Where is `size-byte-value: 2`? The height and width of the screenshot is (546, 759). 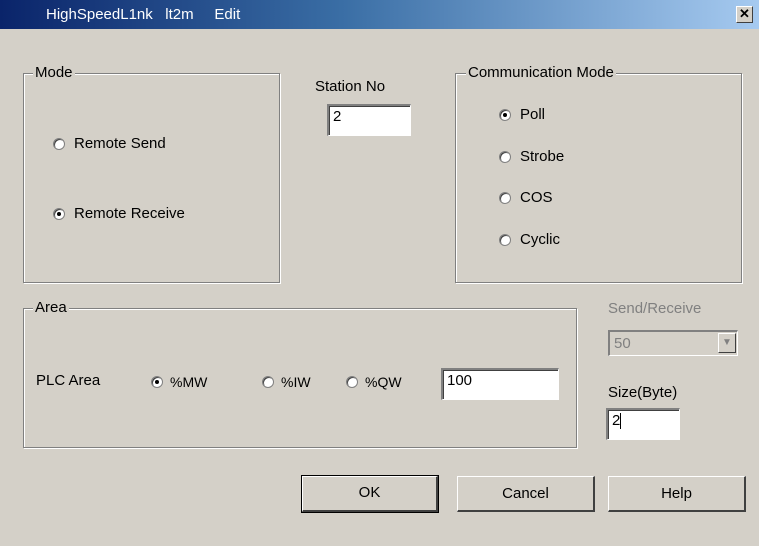 size-byte-value: 2 is located at coordinates (616, 420).